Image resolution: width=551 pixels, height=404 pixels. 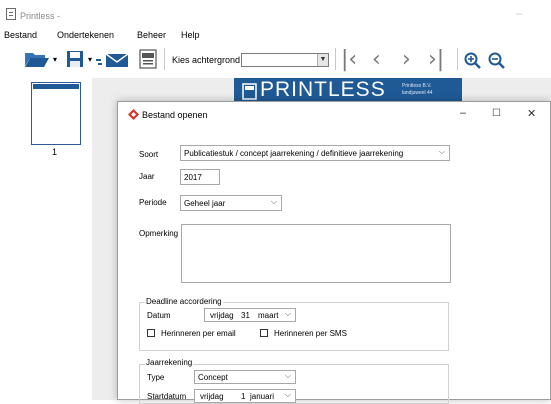 I want to click on page-thumbnail-number: 1, so click(x=55, y=152).